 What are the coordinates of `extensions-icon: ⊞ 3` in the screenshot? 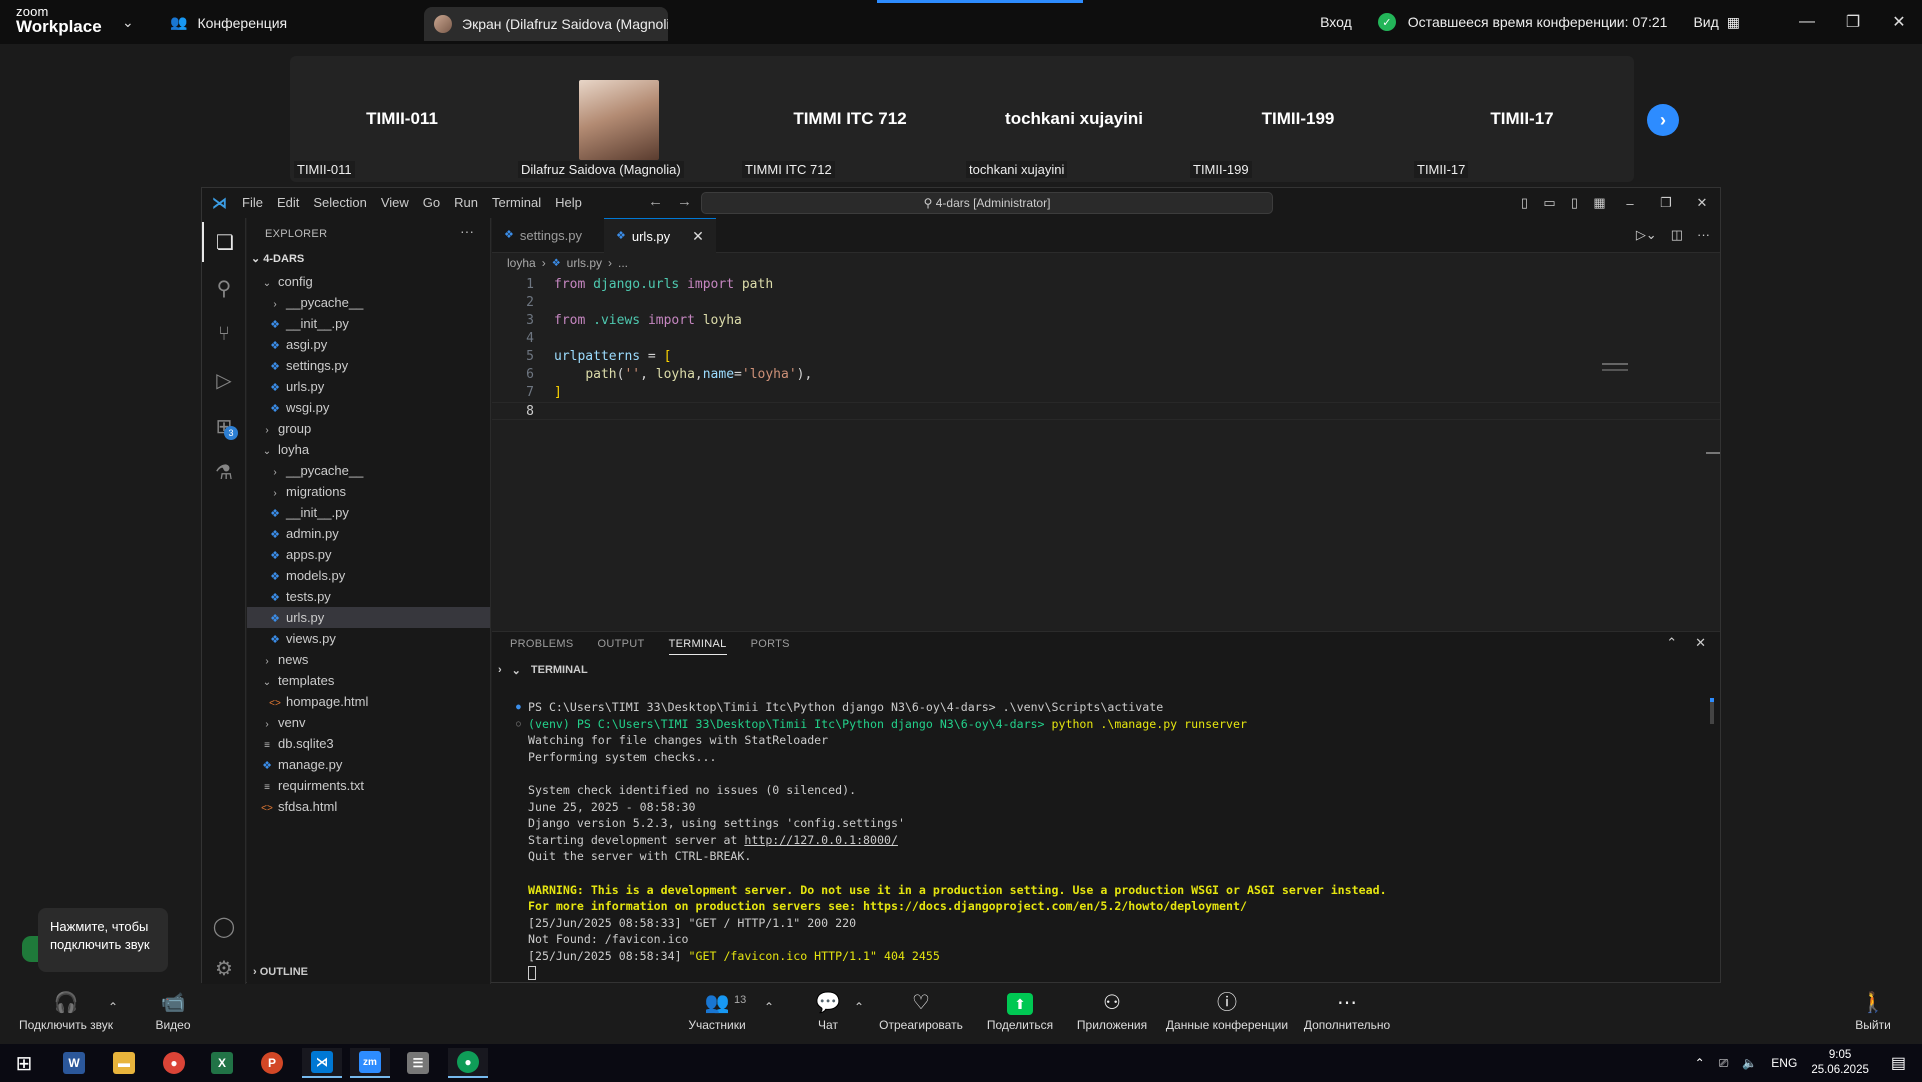 It's located at (224, 426).